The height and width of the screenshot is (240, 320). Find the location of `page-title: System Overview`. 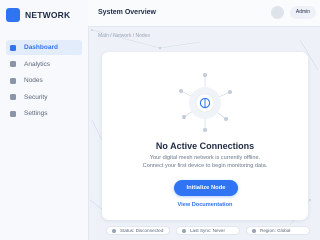

page-title: System Overview is located at coordinates (127, 12).